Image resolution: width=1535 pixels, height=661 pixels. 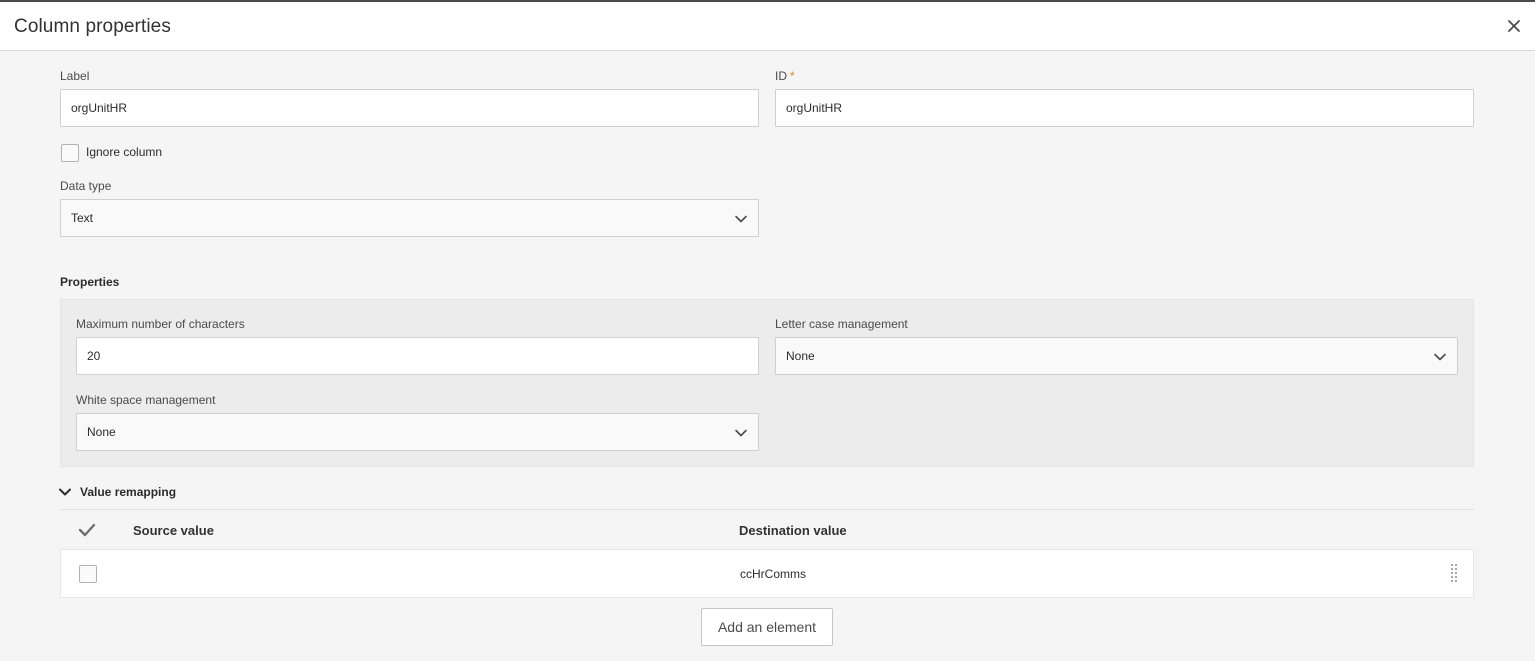 I want to click on properties-heading: Properties, so click(x=90, y=282).